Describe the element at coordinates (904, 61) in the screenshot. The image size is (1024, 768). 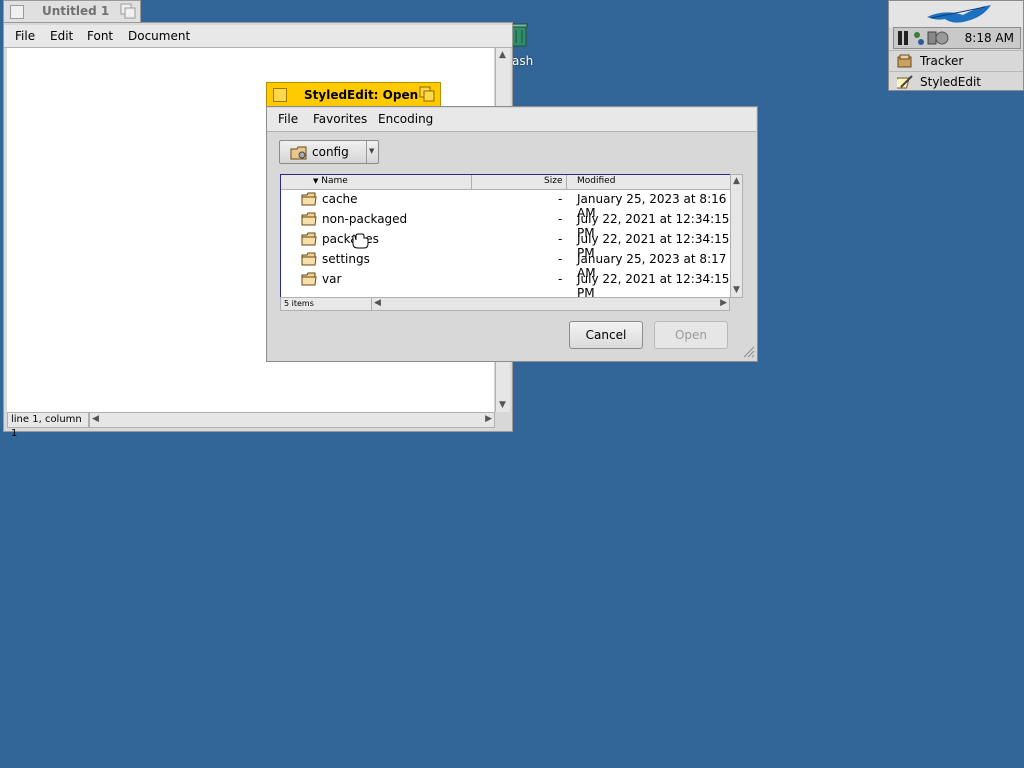
I see `tracker-icon` at that location.